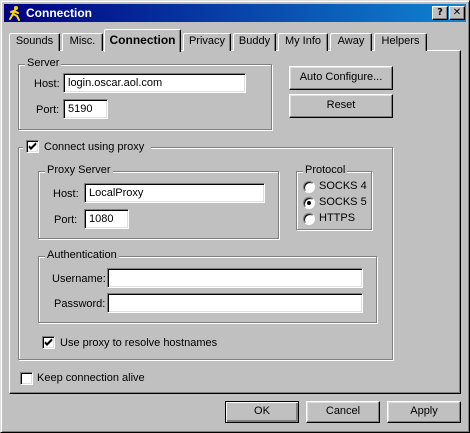 This screenshot has width=470, height=433. I want to click on server-port-input: 5190, so click(85, 109).